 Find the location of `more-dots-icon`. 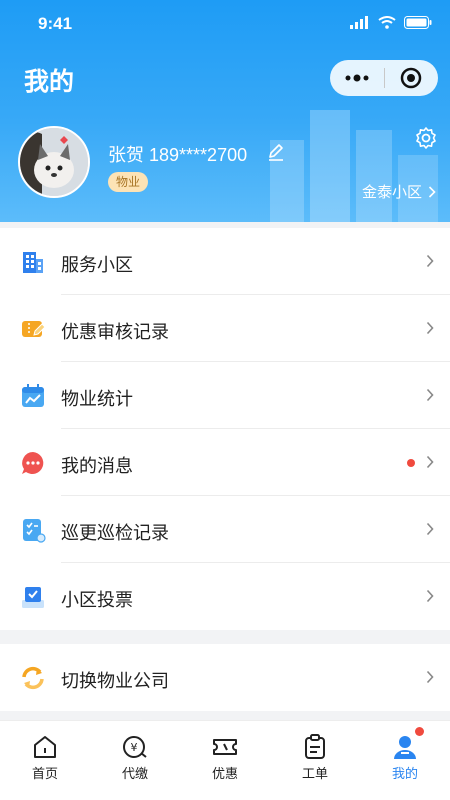

more-dots-icon is located at coordinates (357, 78).